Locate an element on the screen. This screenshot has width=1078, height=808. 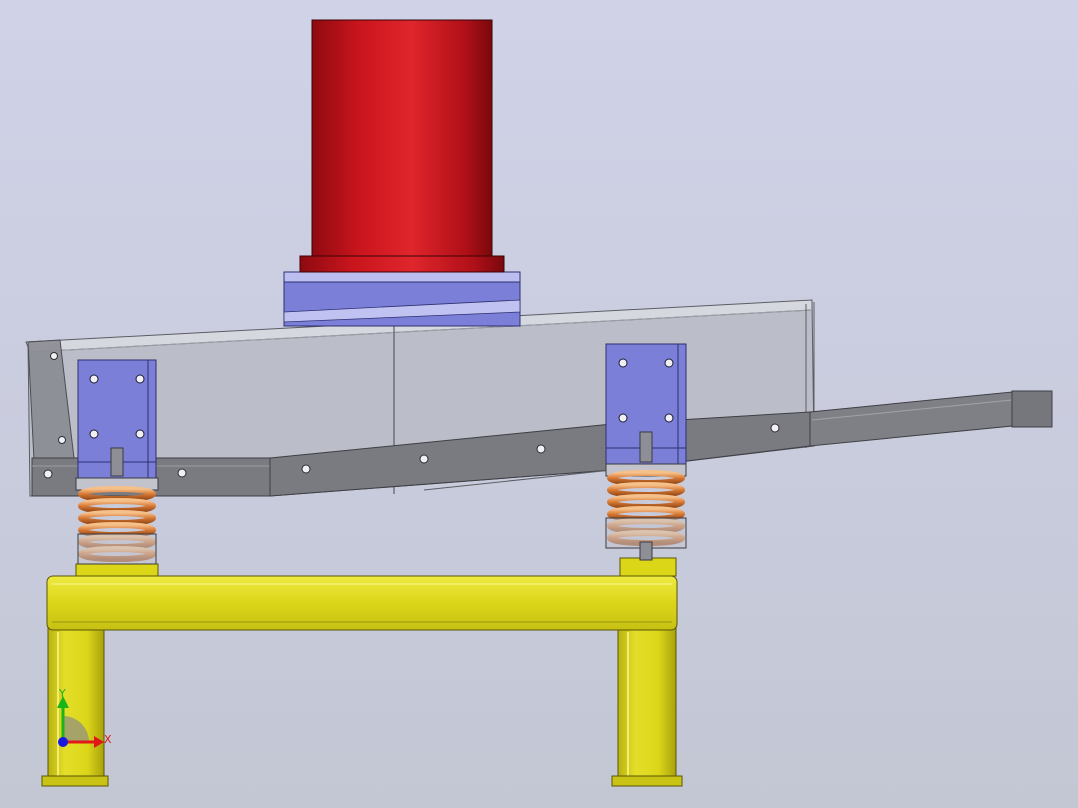
z-axis-indicator is located at coordinates (63, 742).